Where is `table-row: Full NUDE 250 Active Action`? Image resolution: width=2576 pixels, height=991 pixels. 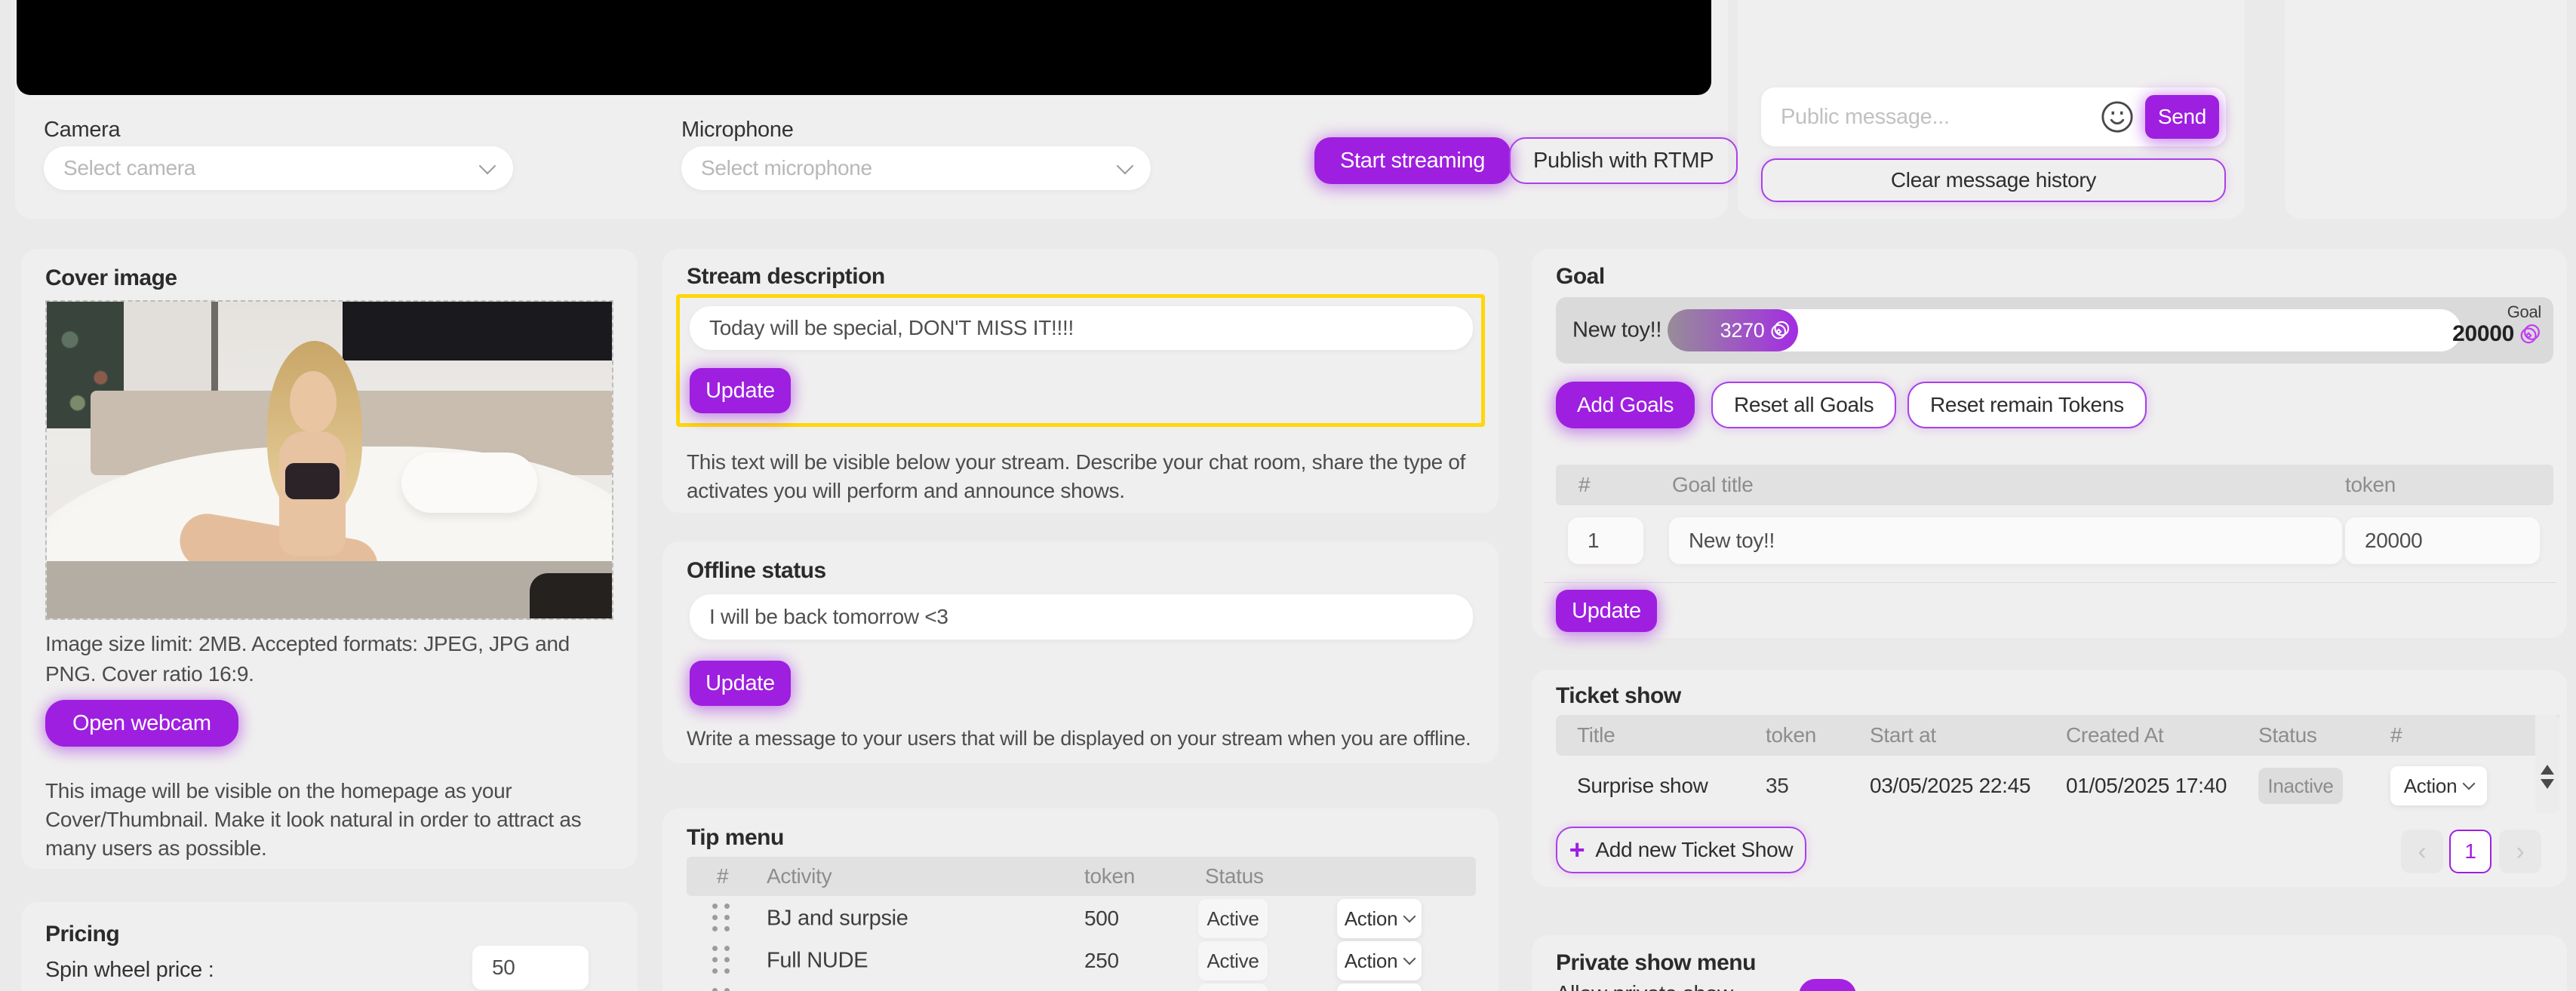
table-row: Full NUDE 250 Active Action is located at coordinates (1080, 961).